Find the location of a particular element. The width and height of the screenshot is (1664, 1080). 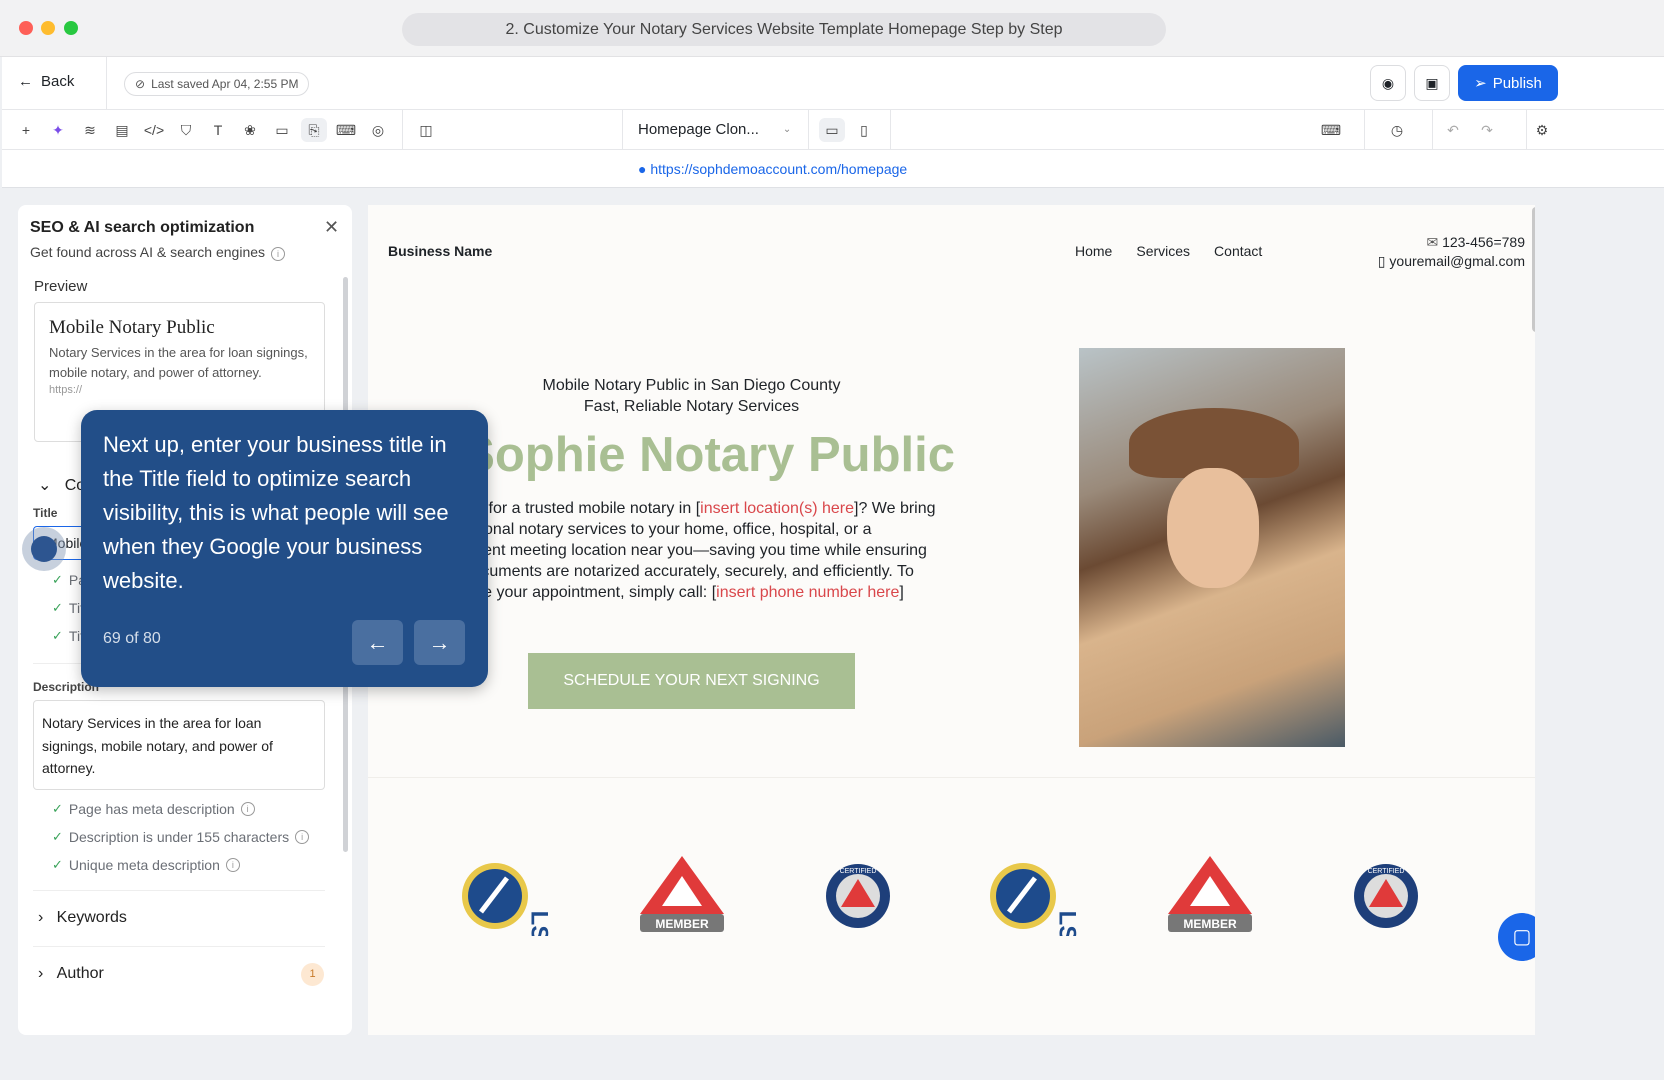

desc-check-2: ✓ Unique meta description i is located at coordinates (146, 865).